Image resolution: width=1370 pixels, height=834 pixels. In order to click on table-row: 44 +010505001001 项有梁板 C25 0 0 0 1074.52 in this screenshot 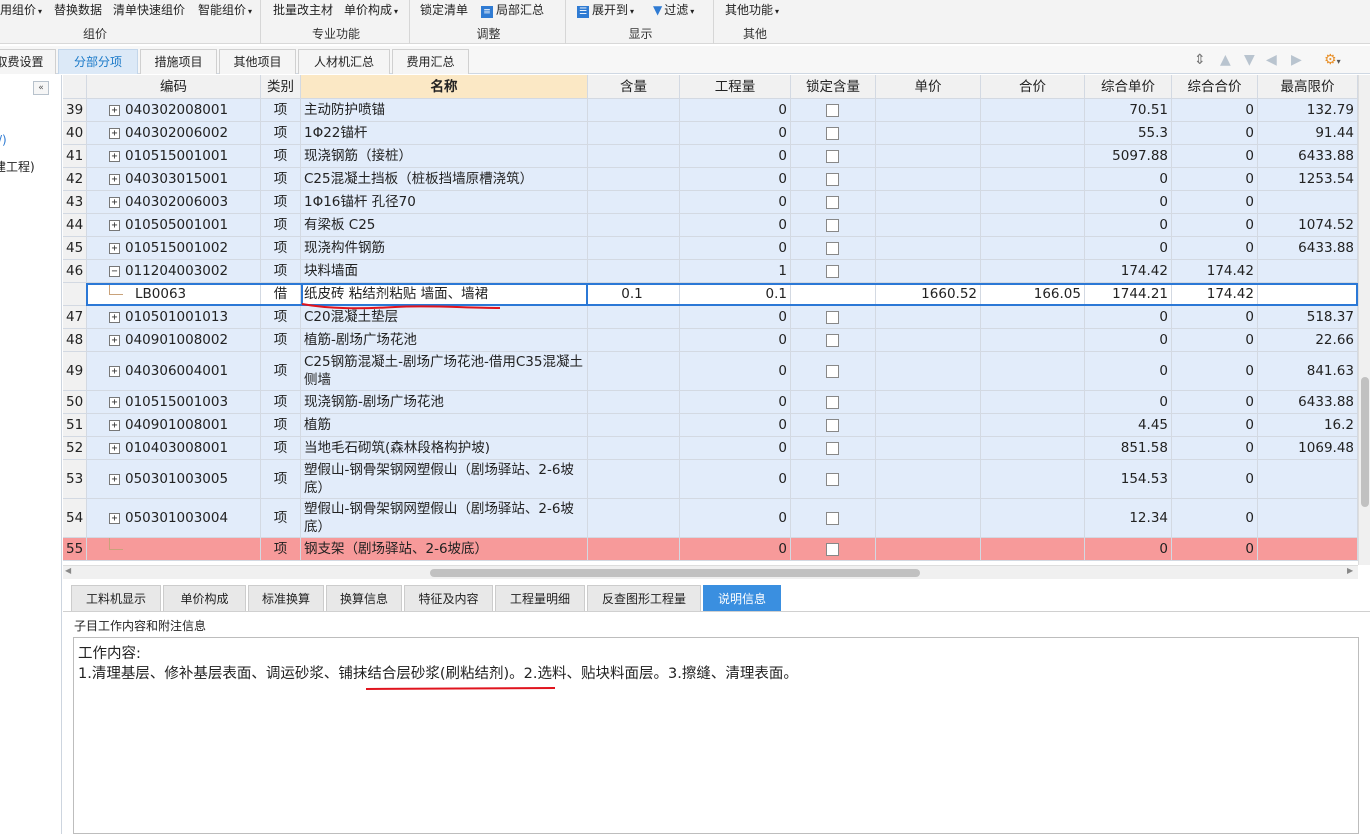, I will do `click(710, 225)`.